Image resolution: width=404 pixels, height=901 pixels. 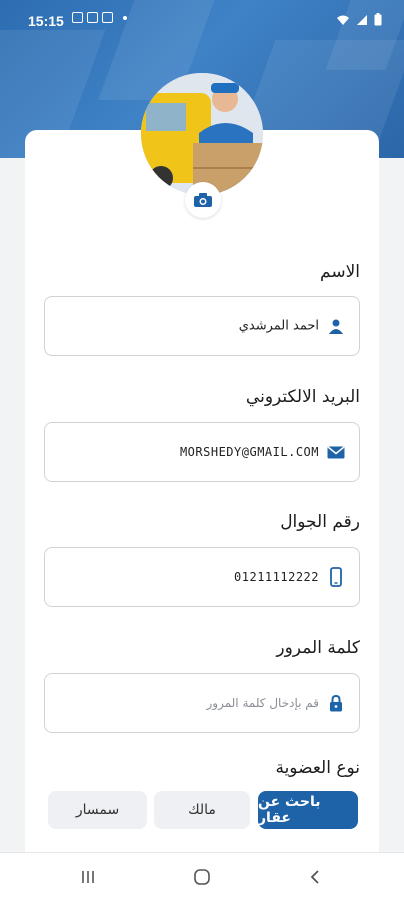 What do you see at coordinates (343, 20) in the screenshot?
I see `wifi-icon` at bounding box center [343, 20].